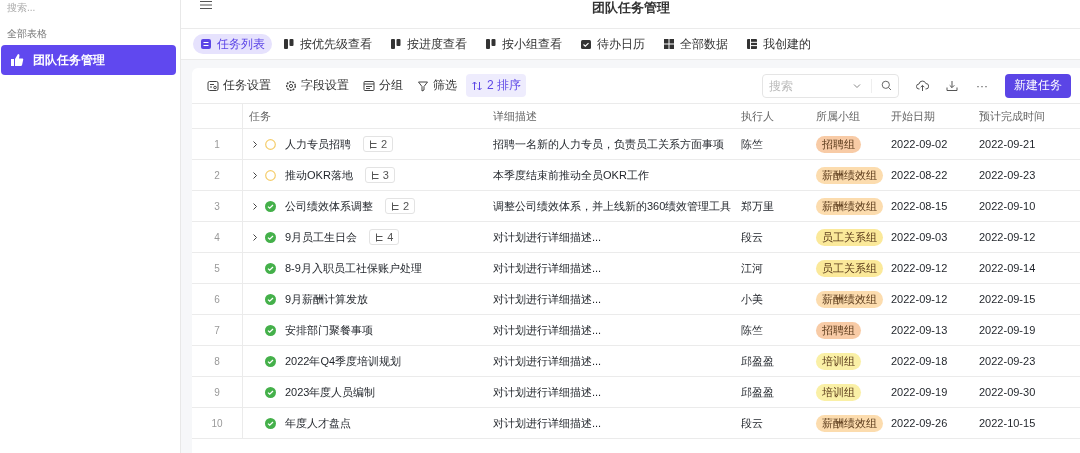  I want to click on task-name: 公司绩效体系调整, so click(329, 206).